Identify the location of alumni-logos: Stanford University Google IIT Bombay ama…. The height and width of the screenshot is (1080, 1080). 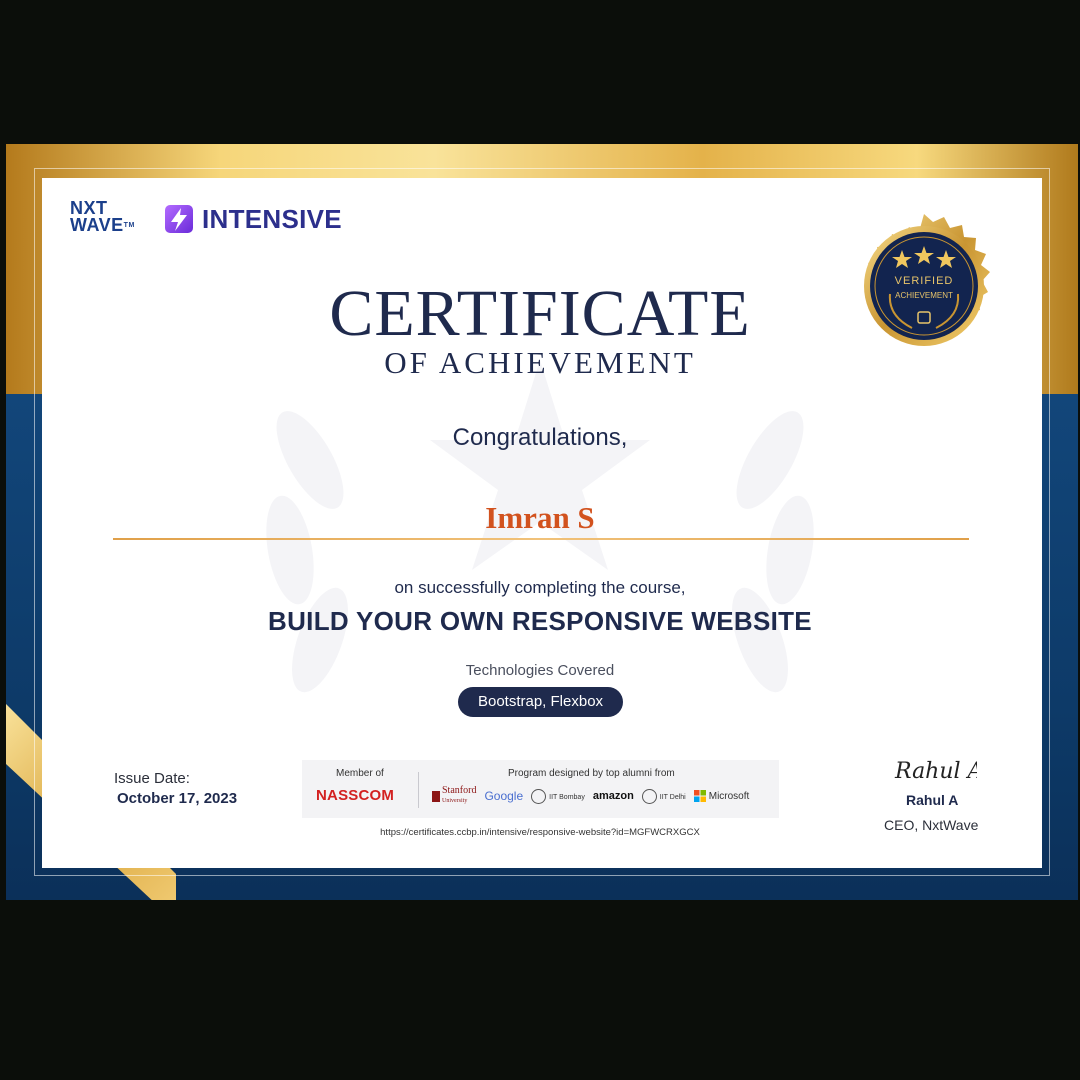
(590, 796).